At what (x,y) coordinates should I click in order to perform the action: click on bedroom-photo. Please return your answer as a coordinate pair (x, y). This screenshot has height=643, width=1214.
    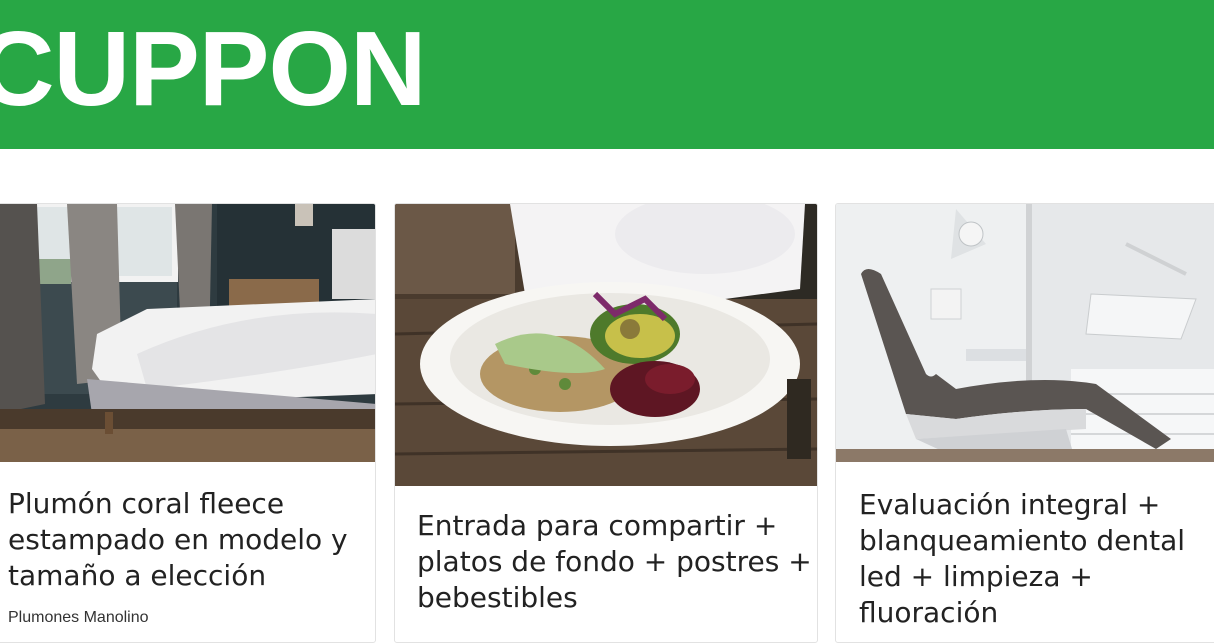
    Looking at the image, I should click on (187, 333).